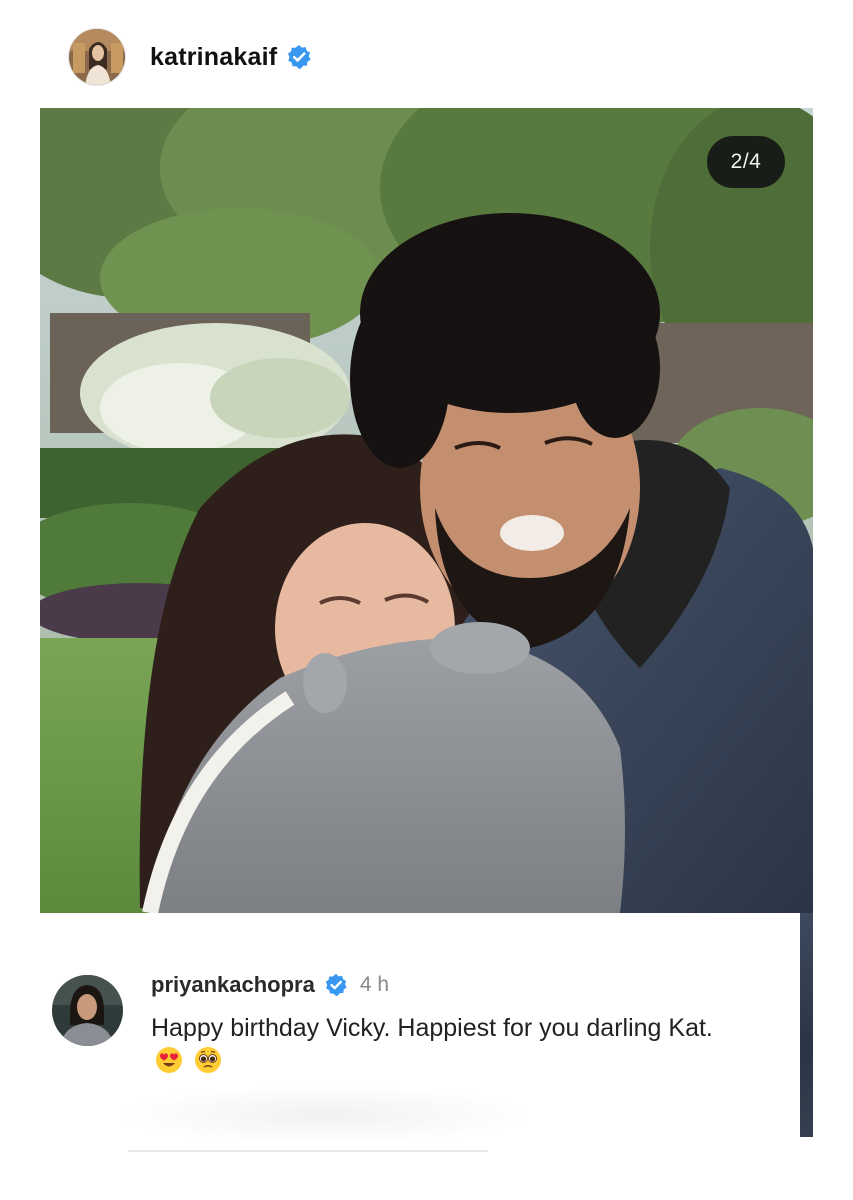 This screenshot has width=853, height=1200. Describe the element at coordinates (208, 1060) in the screenshot. I see `pleading-face-emoji-icon` at that location.